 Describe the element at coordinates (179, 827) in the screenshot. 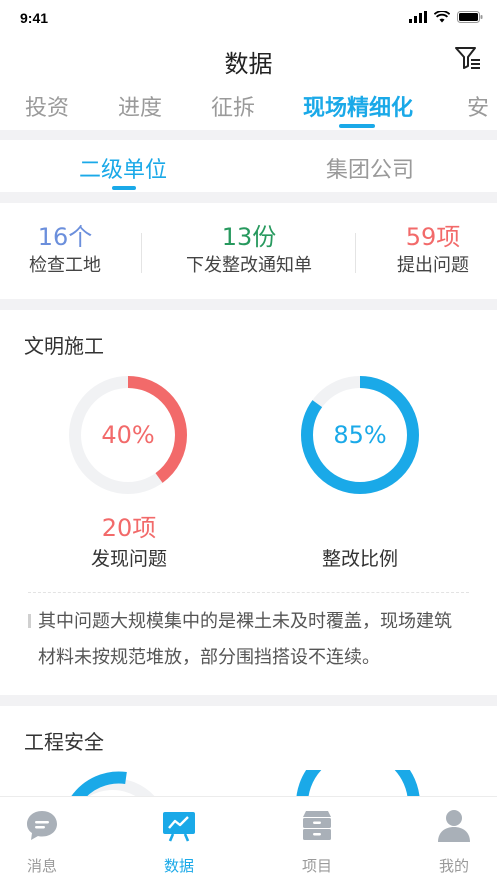

I see `chart-board-icon` at that location.